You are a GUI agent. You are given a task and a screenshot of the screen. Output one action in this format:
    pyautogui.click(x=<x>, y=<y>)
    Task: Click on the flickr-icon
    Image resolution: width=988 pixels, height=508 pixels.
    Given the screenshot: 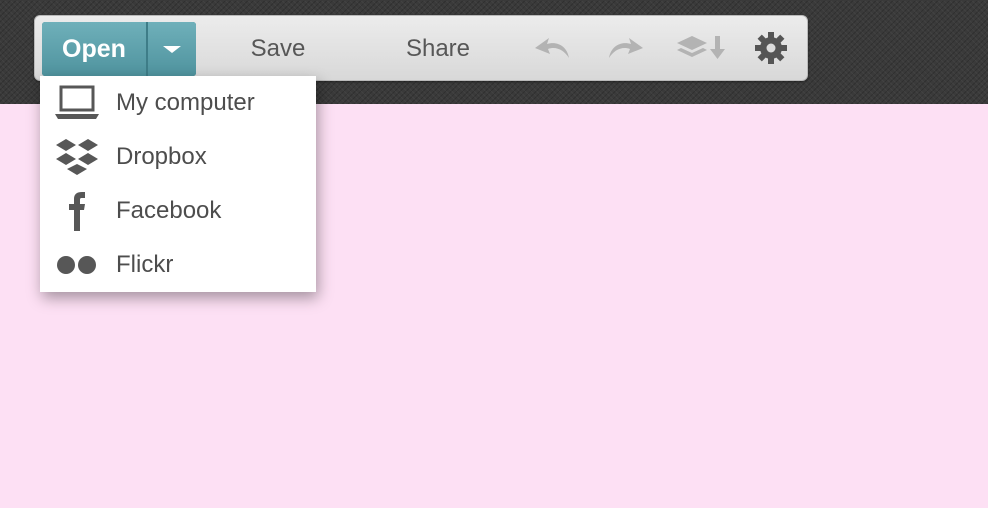 What is the action you would take?
    pyautogui.click(x=77, y=265)
    